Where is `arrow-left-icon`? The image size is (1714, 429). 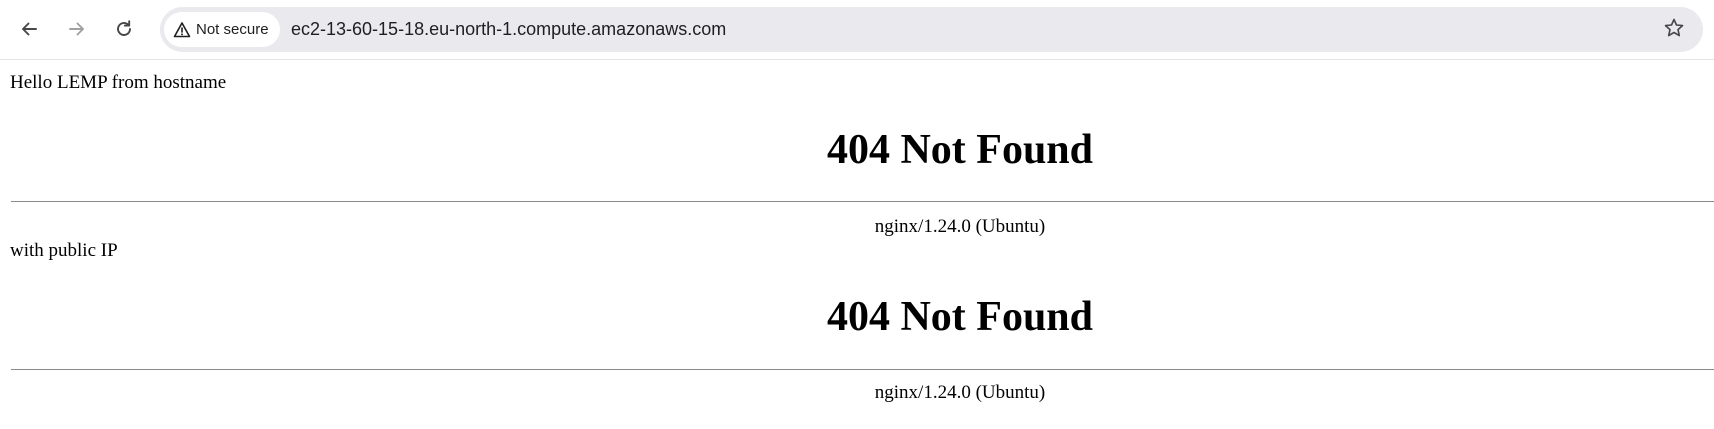
arrow-left-icon is located at coordinates (29, 29).